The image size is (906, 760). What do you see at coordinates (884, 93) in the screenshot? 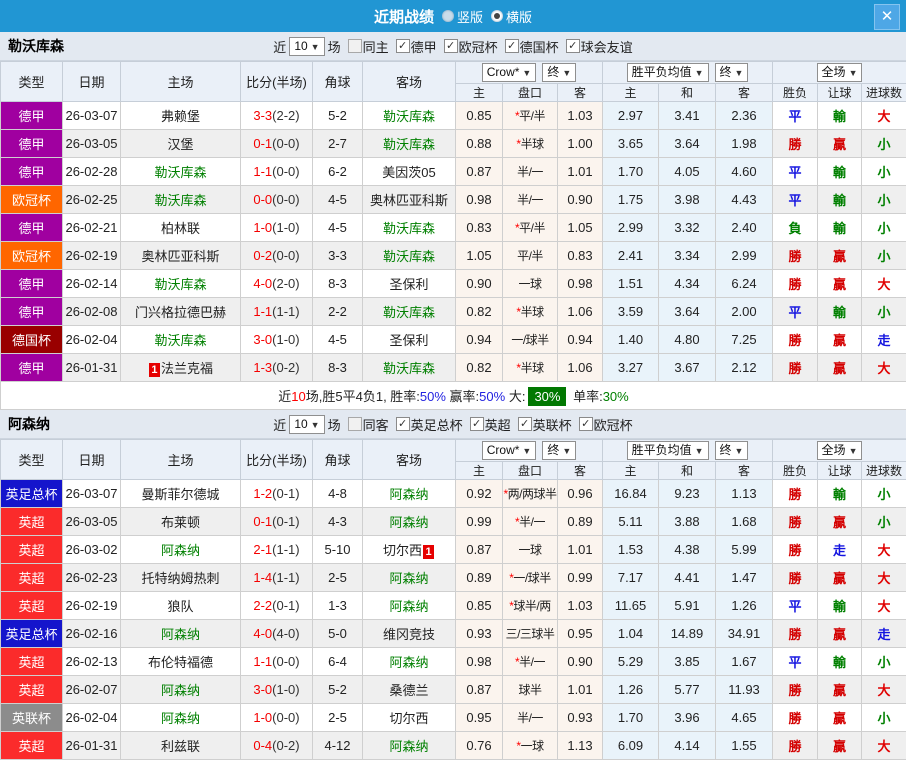
I see `sub-column-header: 进球数` at bounding box center [884, 93].